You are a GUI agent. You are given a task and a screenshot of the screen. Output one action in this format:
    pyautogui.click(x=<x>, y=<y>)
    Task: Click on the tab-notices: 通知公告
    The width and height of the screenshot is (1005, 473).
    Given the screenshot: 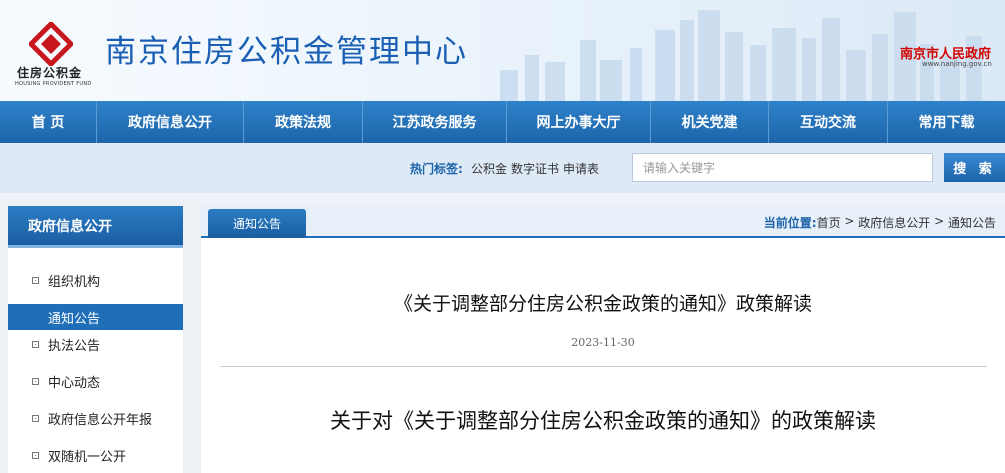 What is the action you would take?
    pyautogui.click(x=257, y=223)
    